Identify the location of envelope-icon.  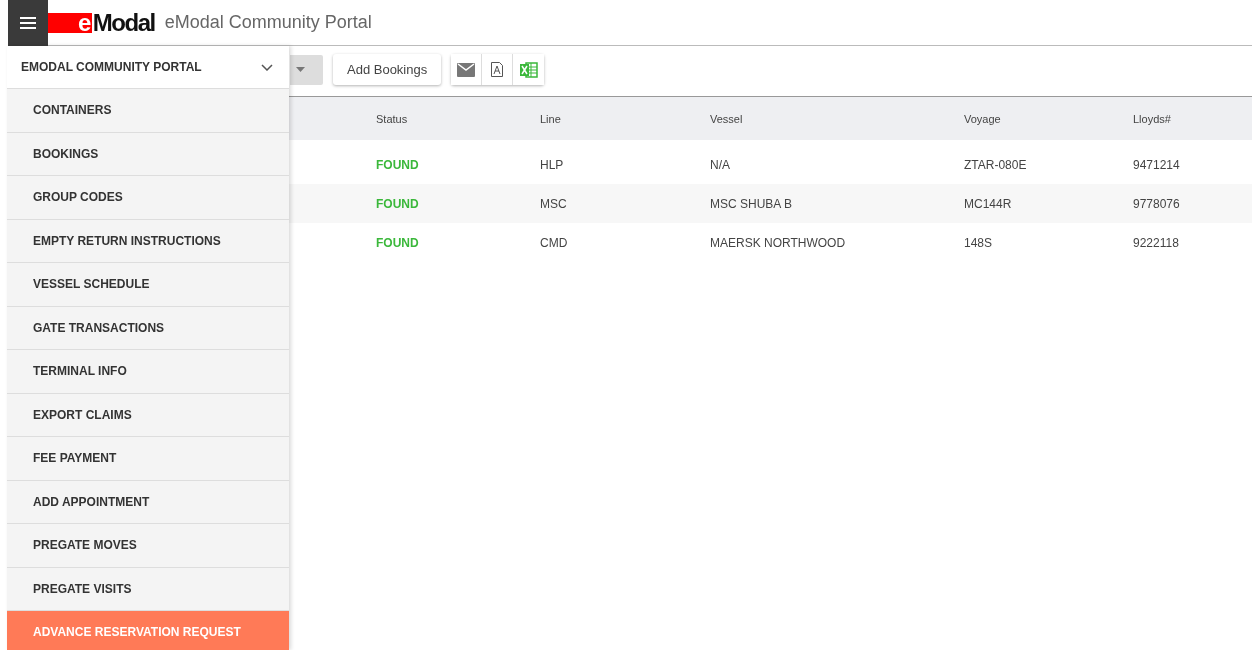
(466, 69).